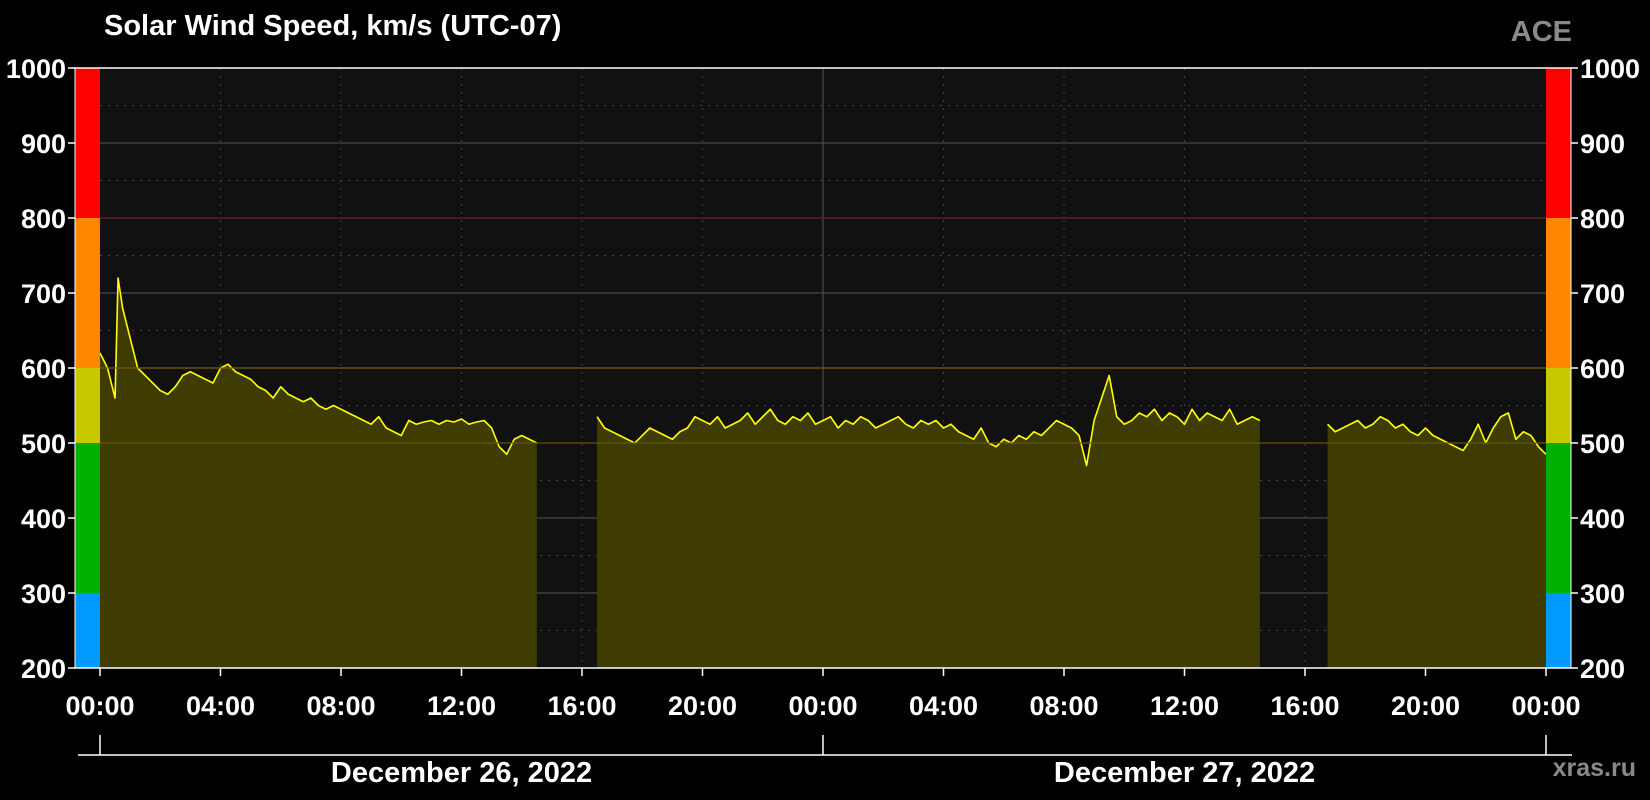 The image size is (1650, 800). Describe the element at coordinates (1602, 594) in the screenshot. I see `y-tick-label-right: 300` at that location.